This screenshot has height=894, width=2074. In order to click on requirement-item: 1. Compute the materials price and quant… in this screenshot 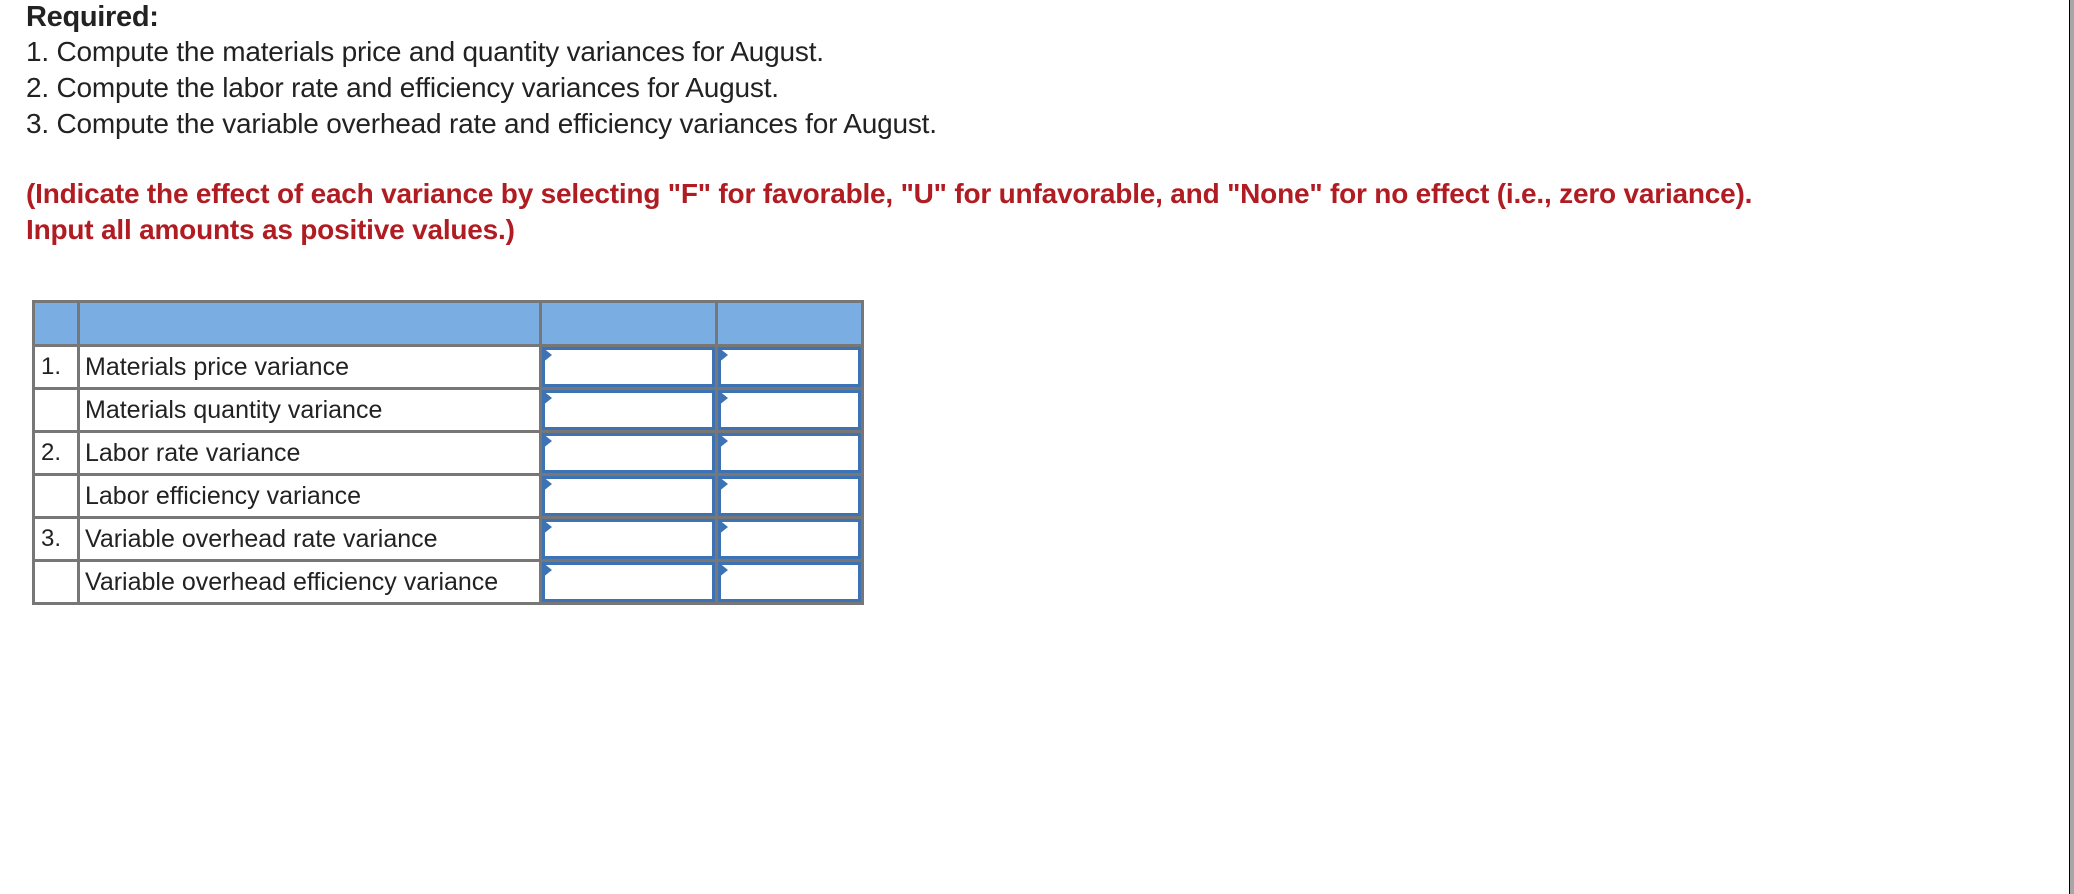, I will do `click(425, 51)`.